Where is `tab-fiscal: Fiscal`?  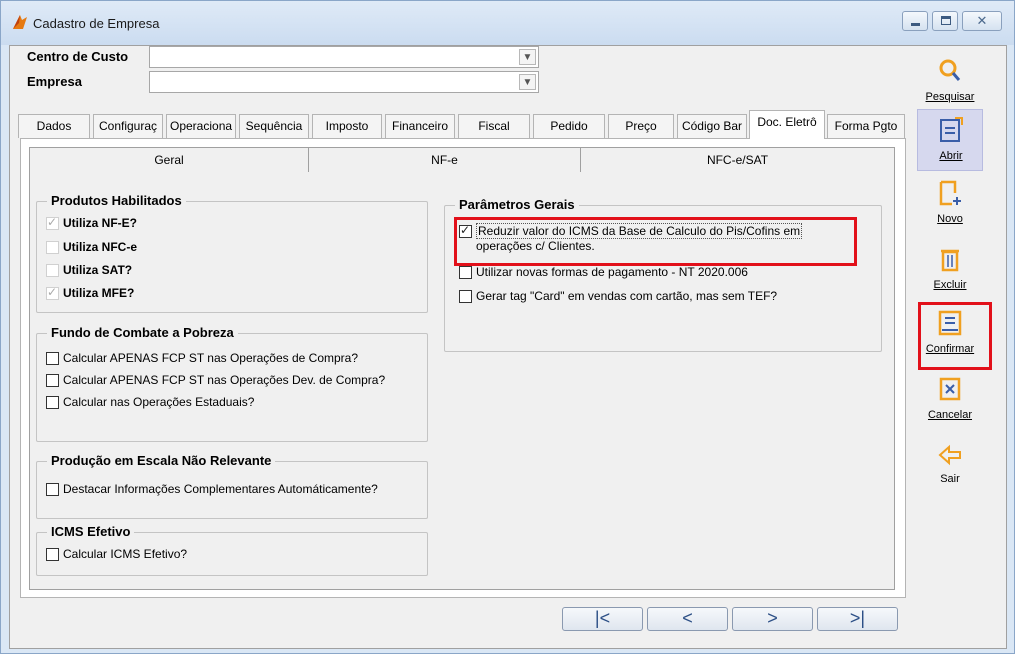 tab-fiscal: Fiscal is located at coordinates (494, 126).